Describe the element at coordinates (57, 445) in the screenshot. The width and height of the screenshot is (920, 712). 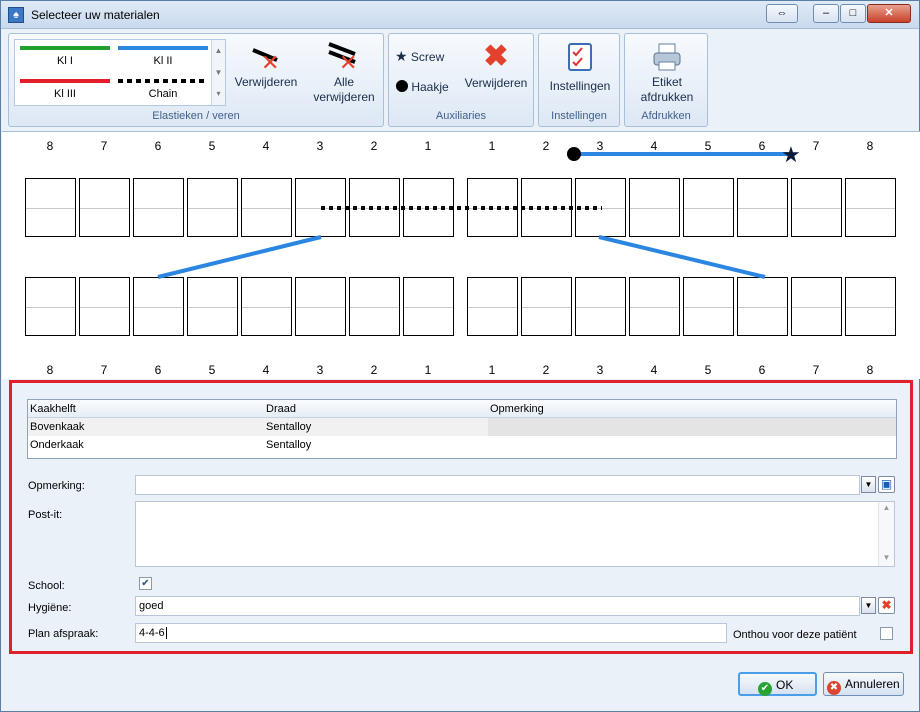
I see `cell-kaakhelft: Onderkaak` at that location.